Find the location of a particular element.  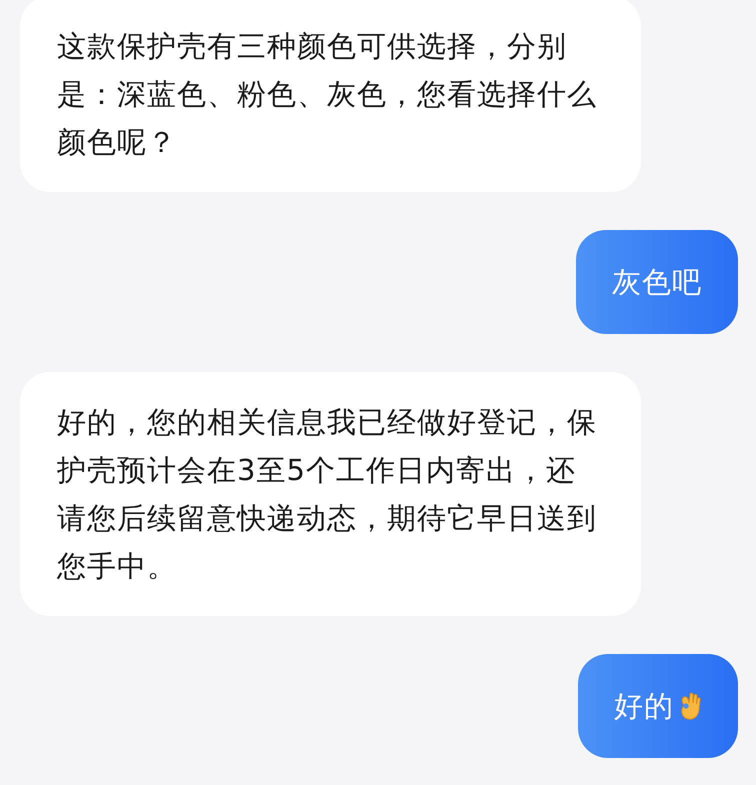

message-text: 灰色吧 is located at coordinates (657, 282).